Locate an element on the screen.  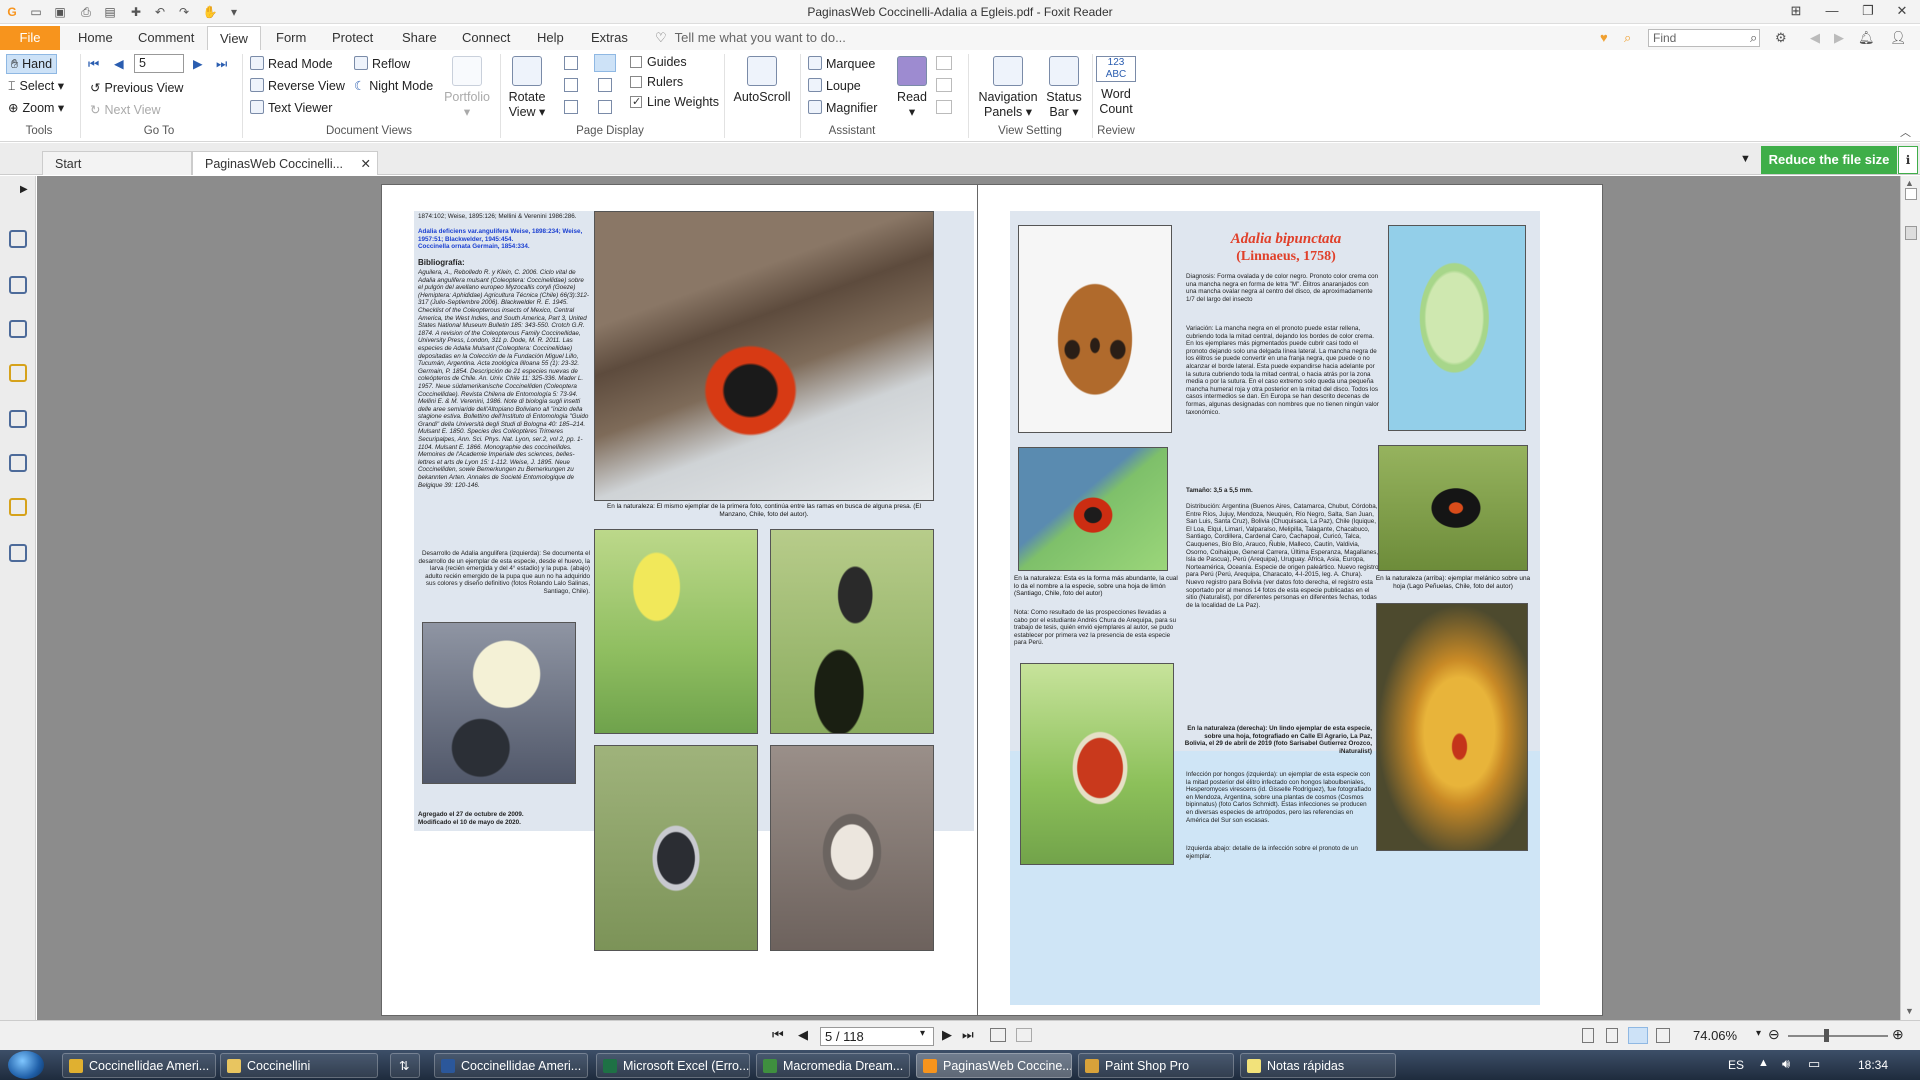
zoom-in-icon: ⊕ is located at coordinates (1898, 1034).